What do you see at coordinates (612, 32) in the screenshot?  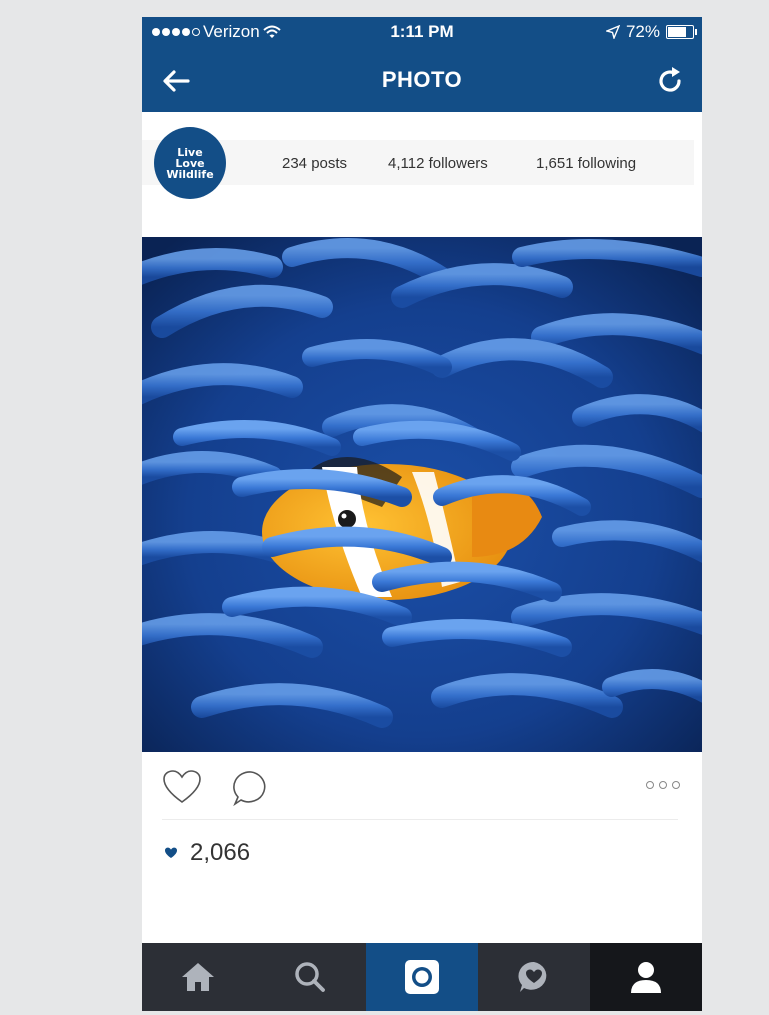 I see `location-arrow-icon` at bounding box center [612, 32].